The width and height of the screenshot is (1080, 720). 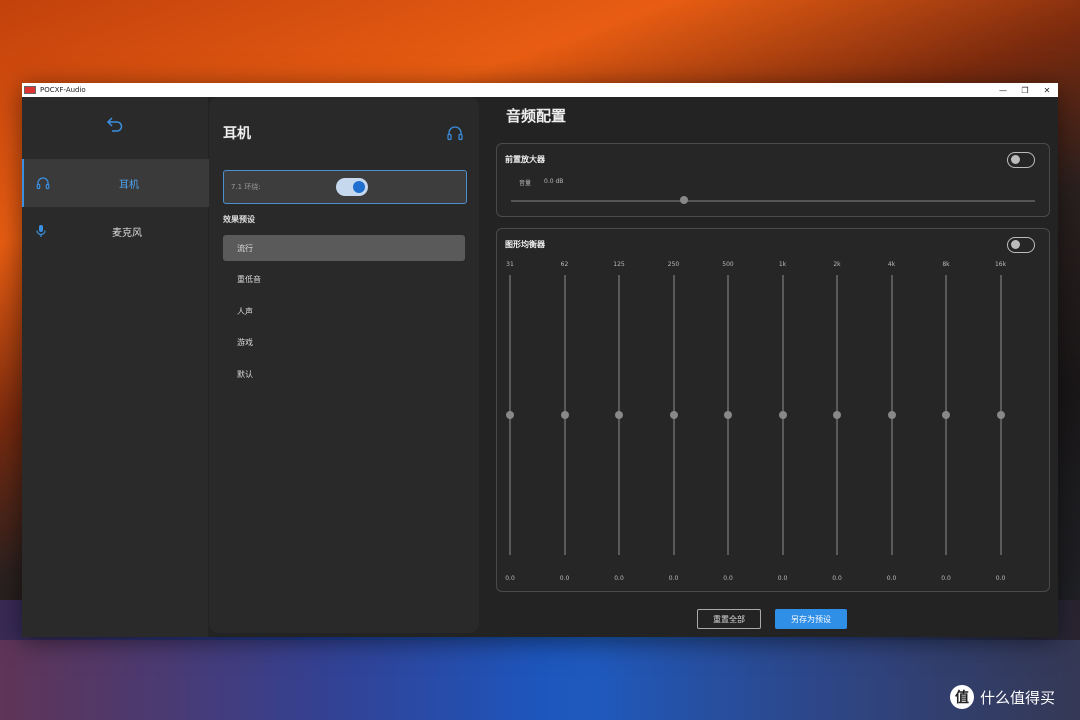 I want to click on volume-slider-thumb, so click(x=683, y=200).